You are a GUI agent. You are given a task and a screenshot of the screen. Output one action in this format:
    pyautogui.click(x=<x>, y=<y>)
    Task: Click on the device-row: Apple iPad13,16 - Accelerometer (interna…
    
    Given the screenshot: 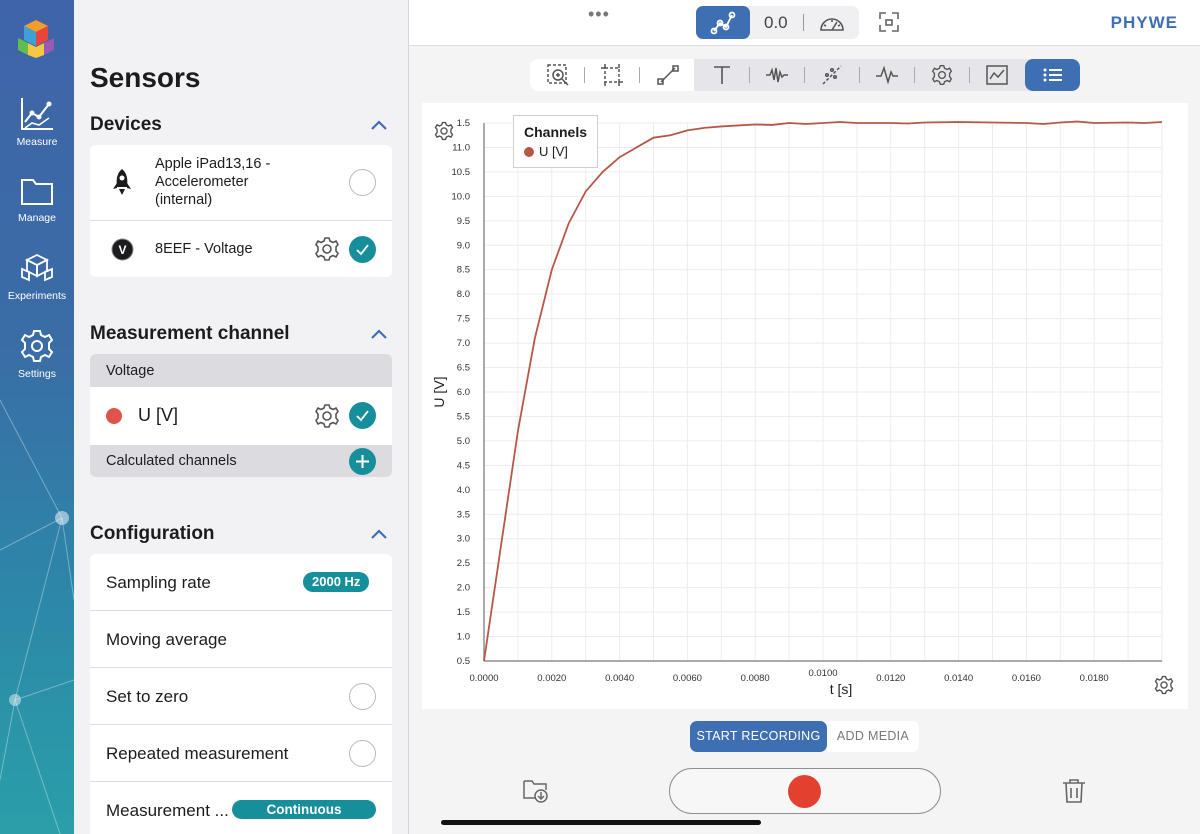 What is the action you would take?
    pyautogui.click(x=241, y=183)
    